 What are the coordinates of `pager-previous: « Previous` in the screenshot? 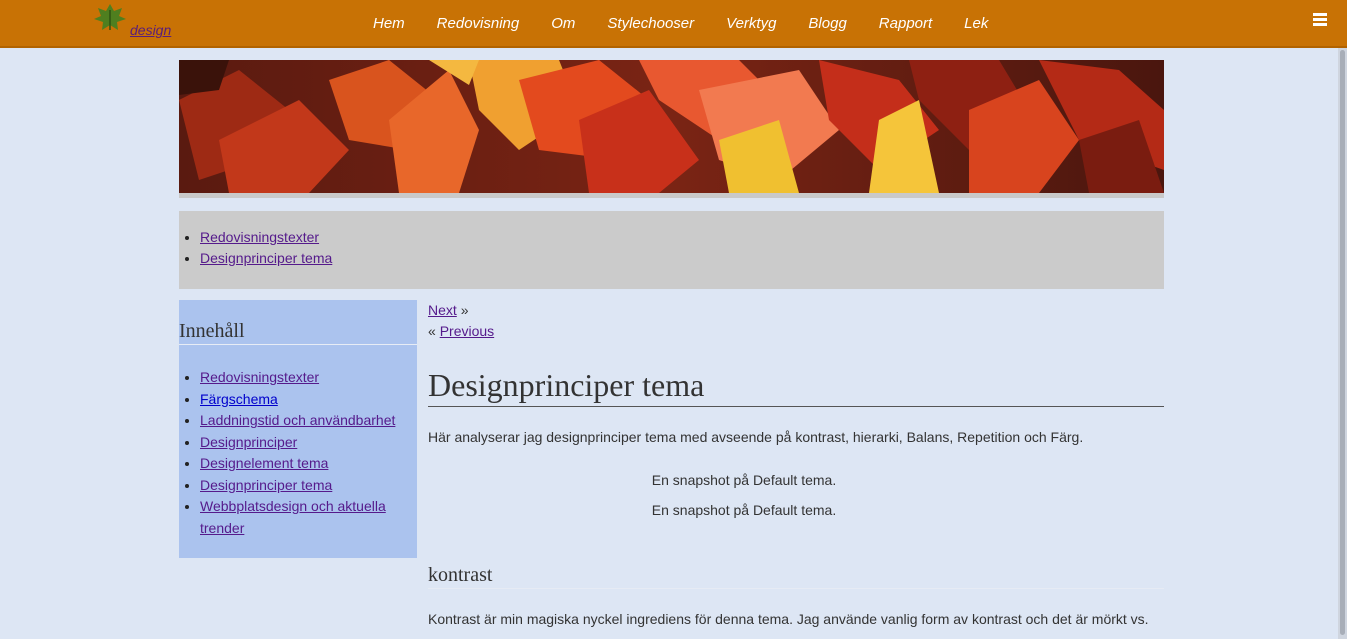 It's located at (796, 331).